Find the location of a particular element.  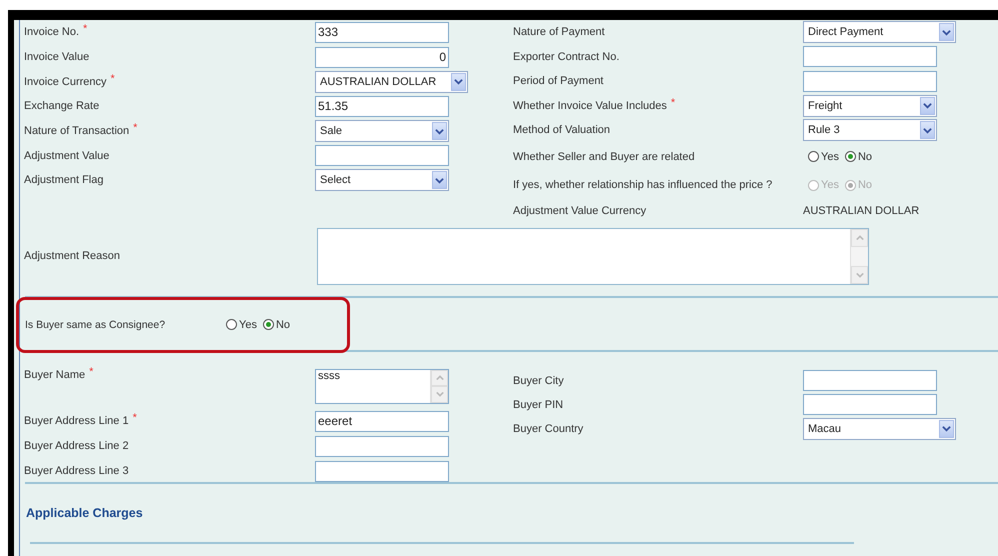

field-label: Period of Payment is located at coordinates (558, 81).